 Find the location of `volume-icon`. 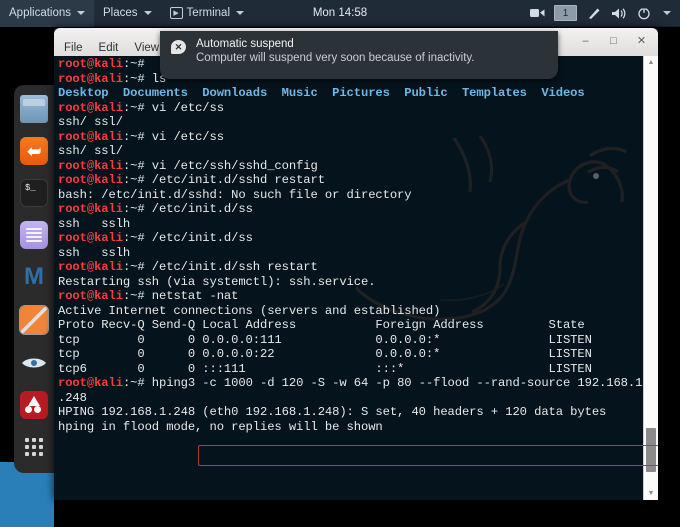

volume-icon is located at coordinates (619, 13).